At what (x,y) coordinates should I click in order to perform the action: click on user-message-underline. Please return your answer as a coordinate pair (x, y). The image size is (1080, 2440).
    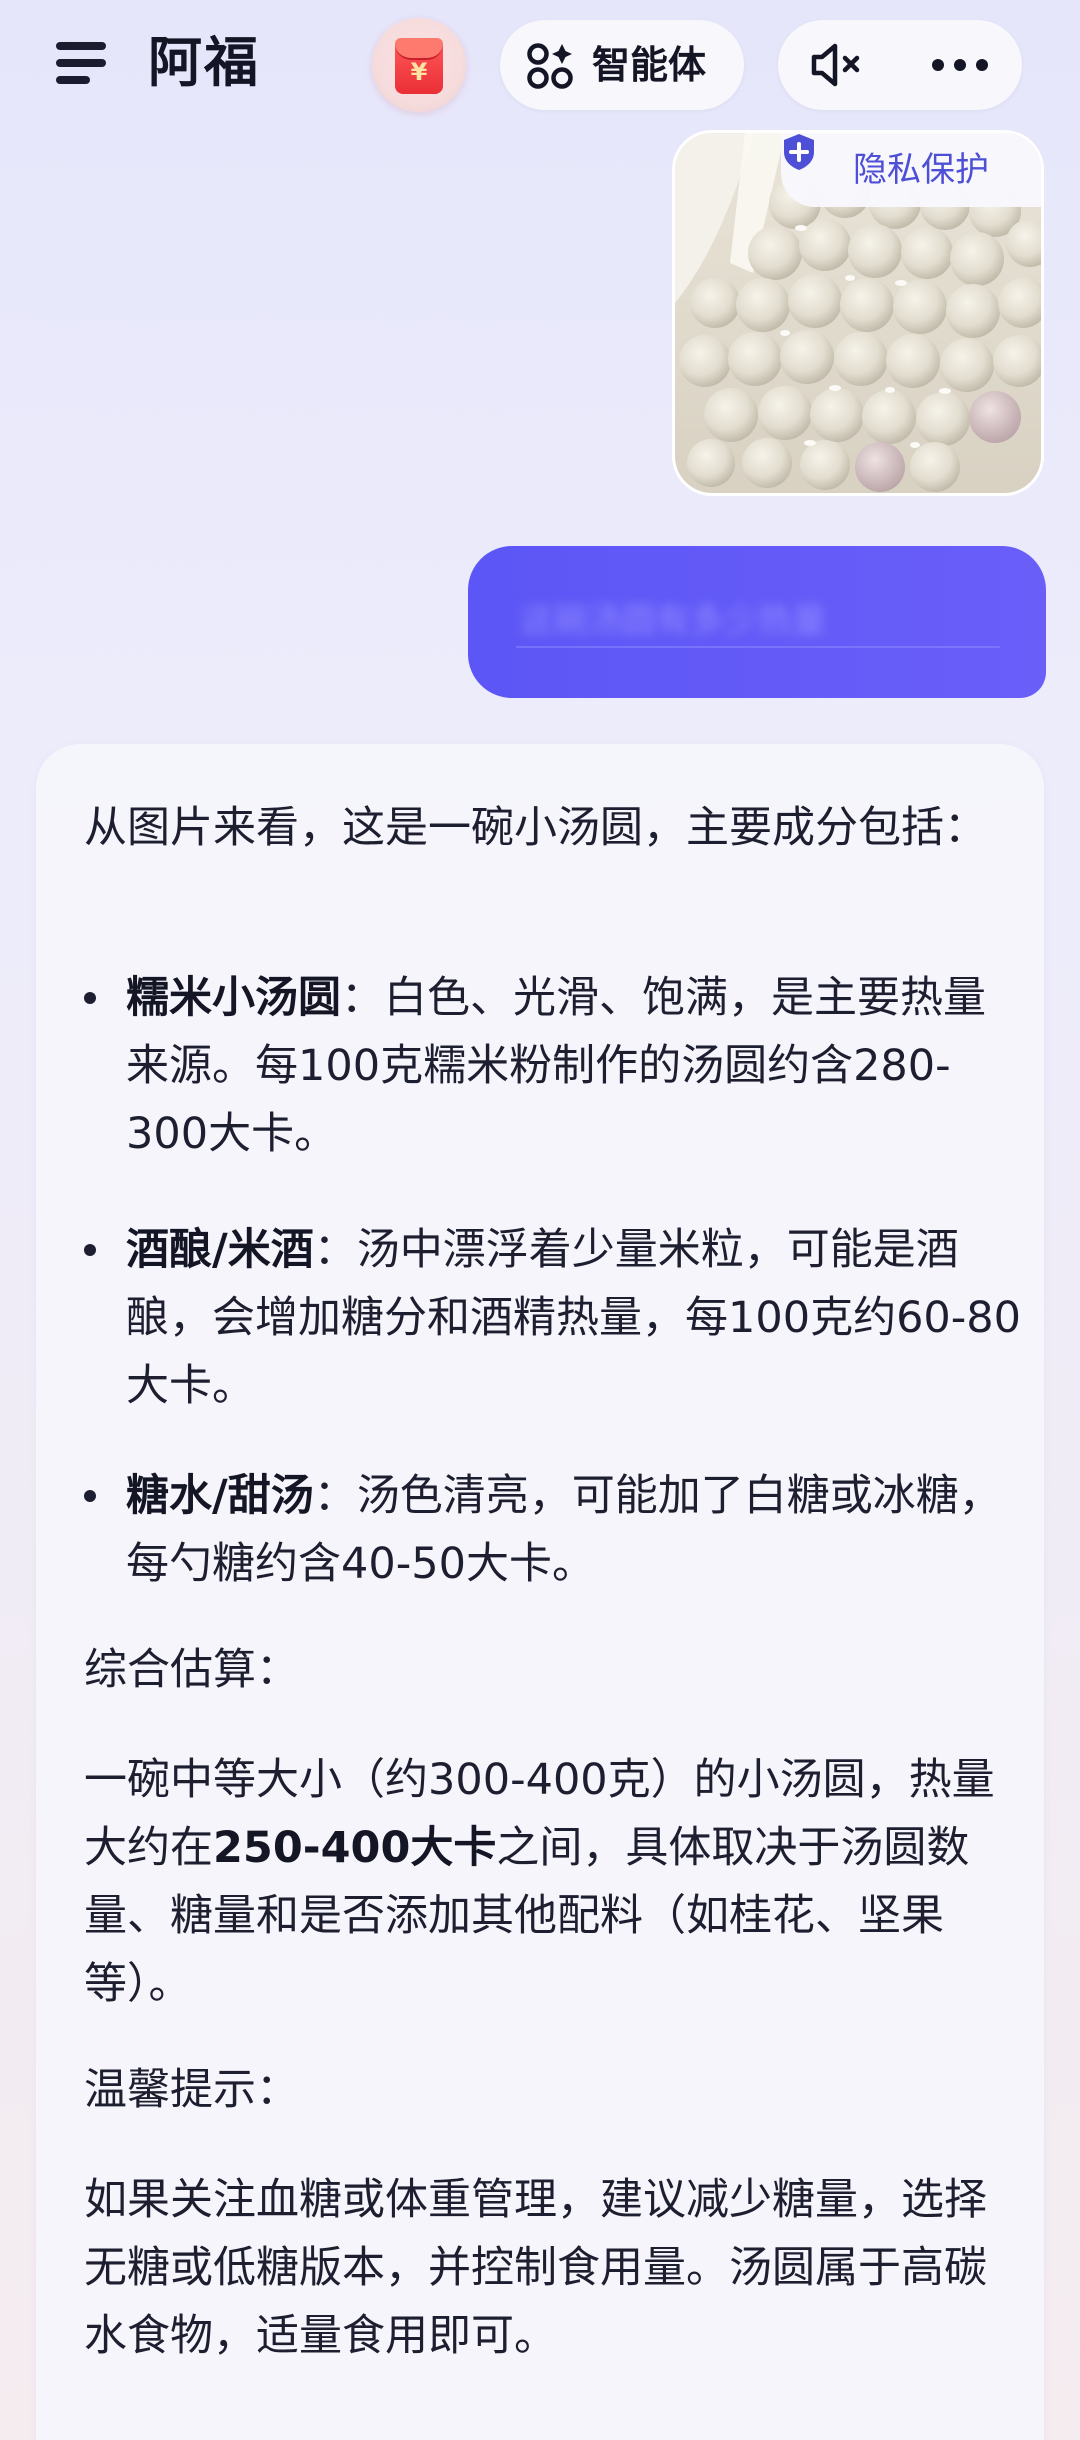
    Looking at the image, I should click on (758, 647).